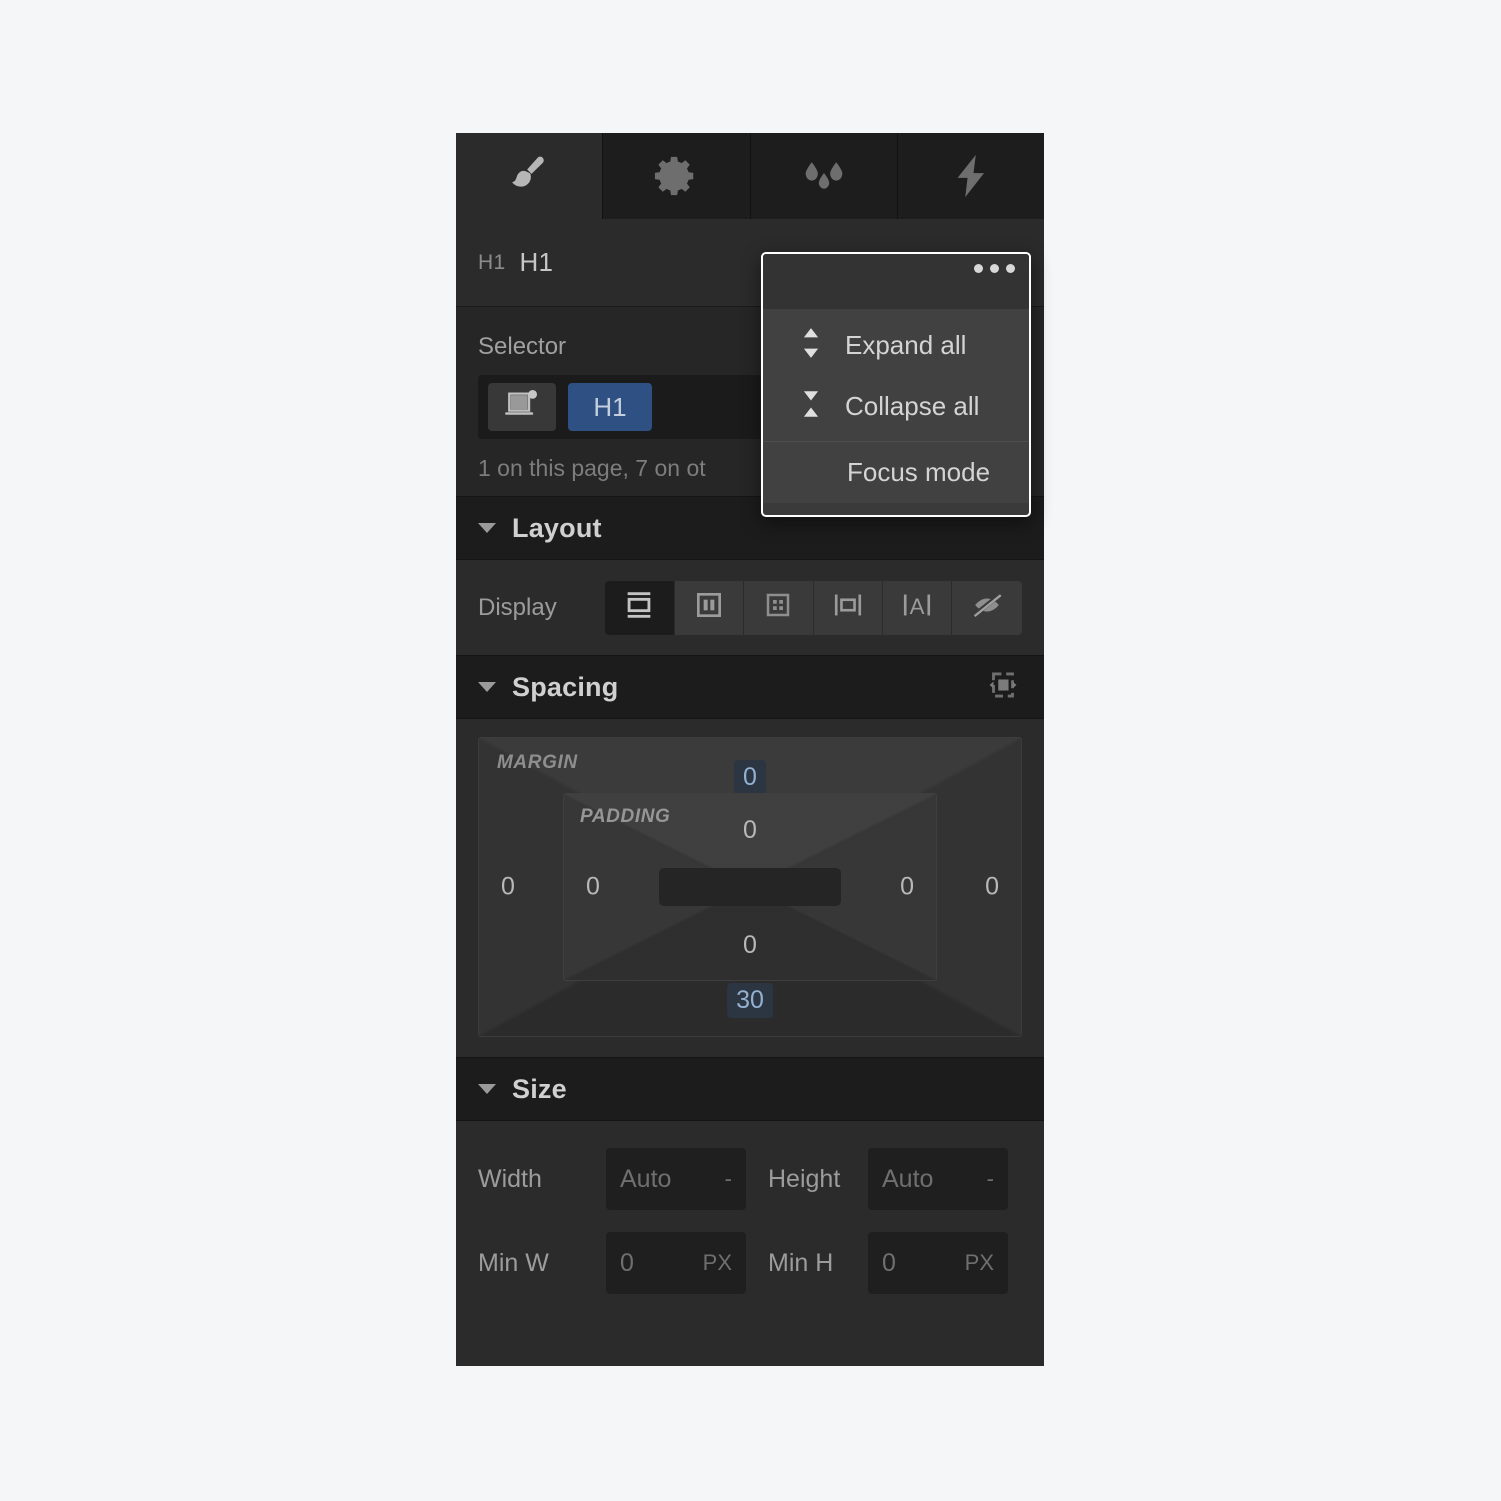  Describe the element at coordinates (557, 527) in the screenshot. I see `layout-section-title: Layout` at that location.